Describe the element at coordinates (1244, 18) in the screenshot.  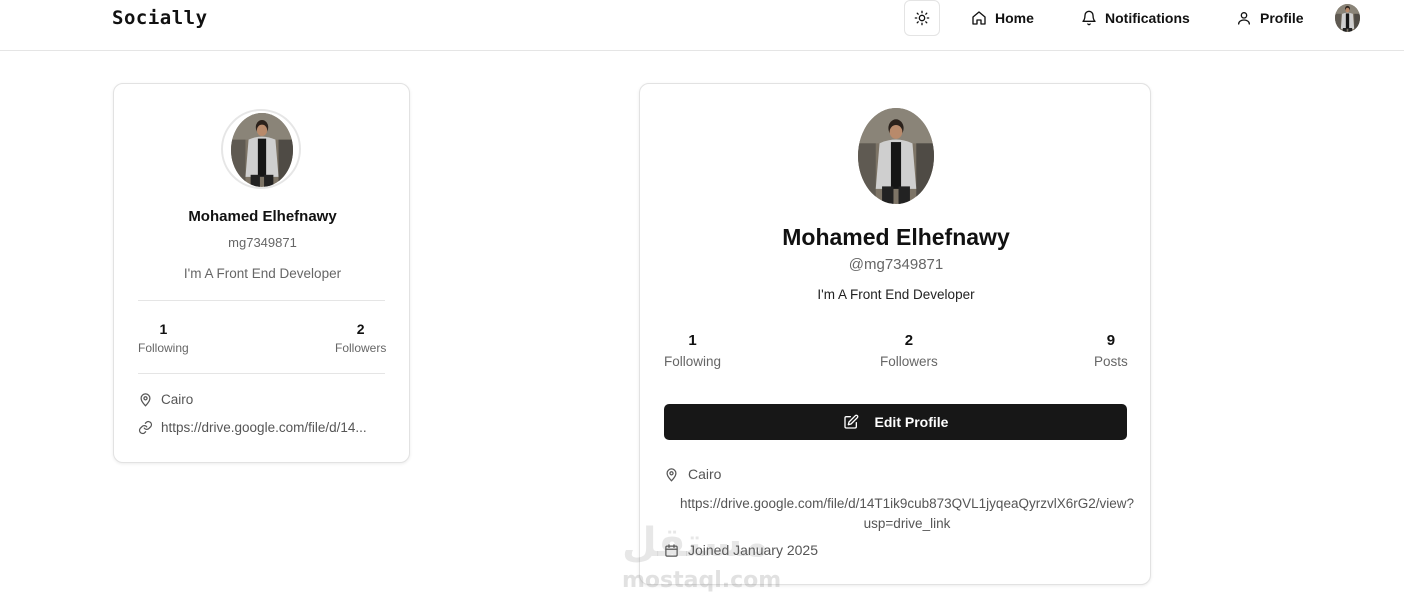
I see `user-icon` at that location.